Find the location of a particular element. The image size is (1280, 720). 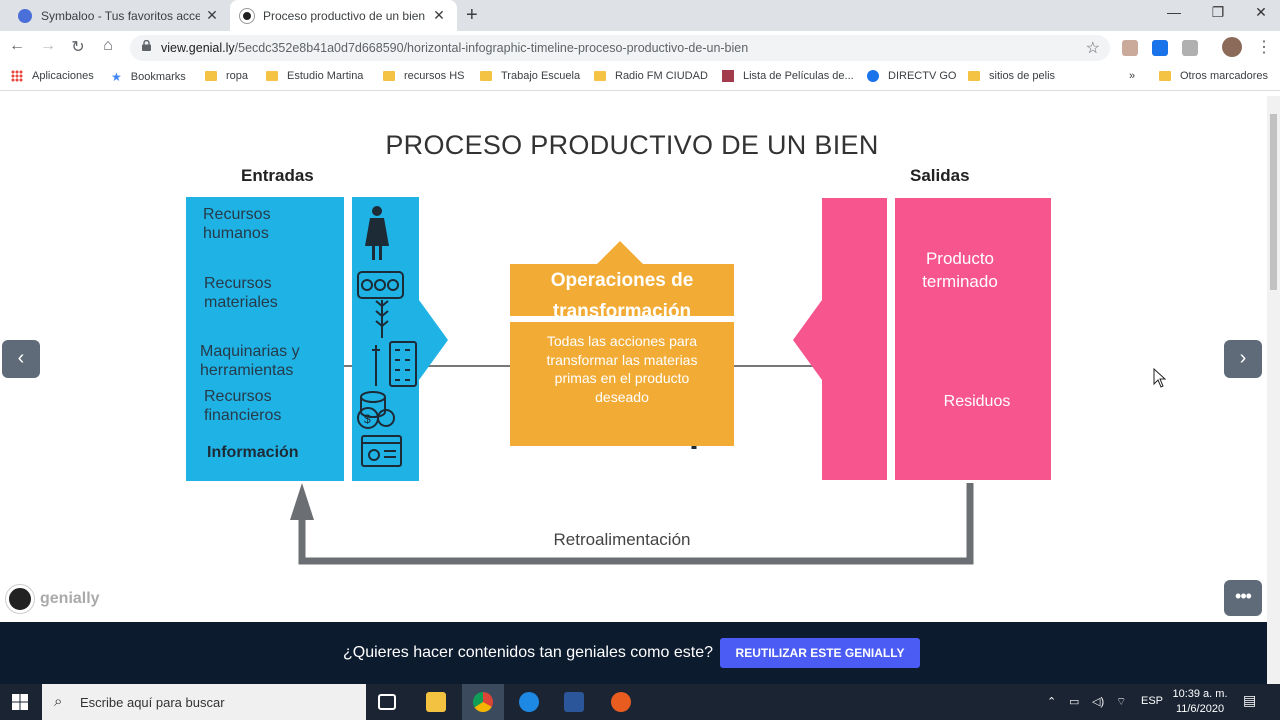

language-indicator: ESP is located at coordinates (1152, 701).